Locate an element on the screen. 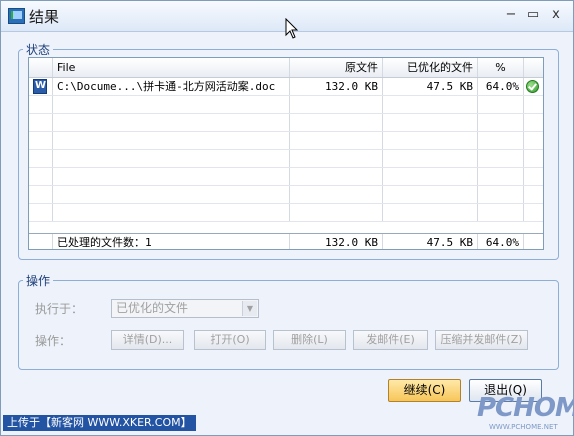  pchome-logo-url: WWW.PCHOME.NET is located at coordinates (523, 427).